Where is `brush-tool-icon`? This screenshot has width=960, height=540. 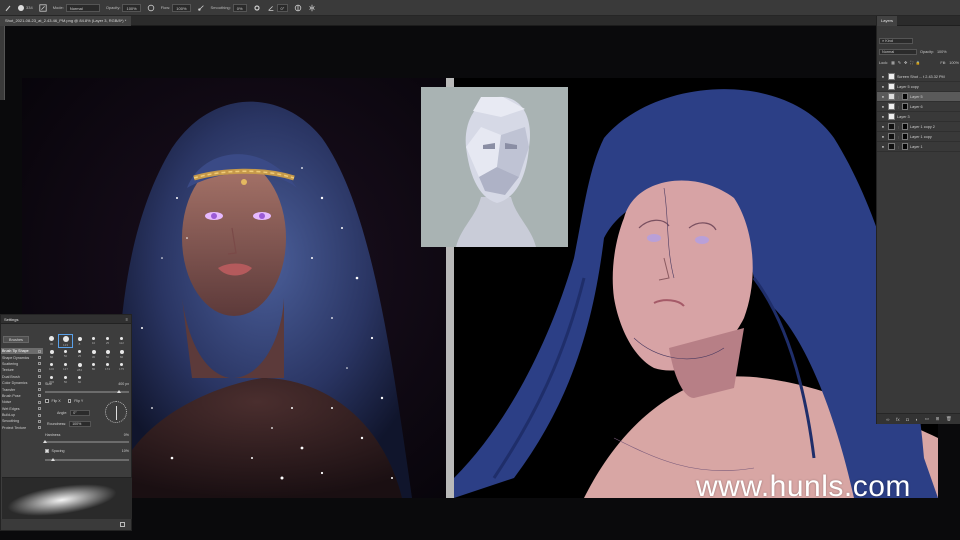
brush-tool-icon is located at coordinates (8, 8).